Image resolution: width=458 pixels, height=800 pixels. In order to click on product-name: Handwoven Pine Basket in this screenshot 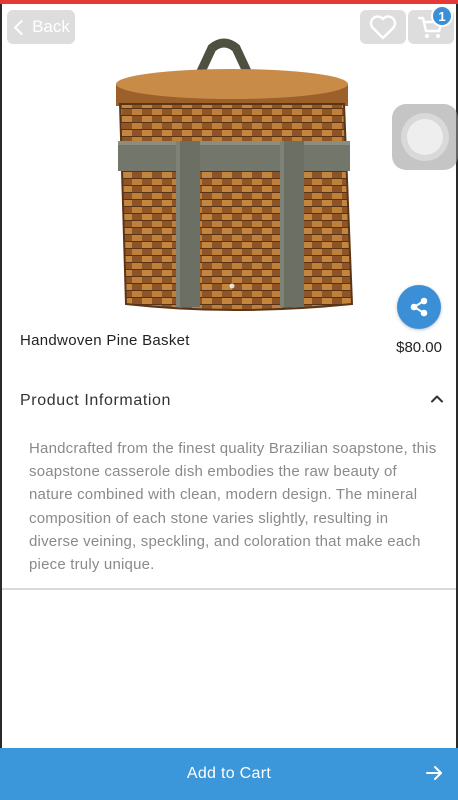, I will do `click(105, 340)`.